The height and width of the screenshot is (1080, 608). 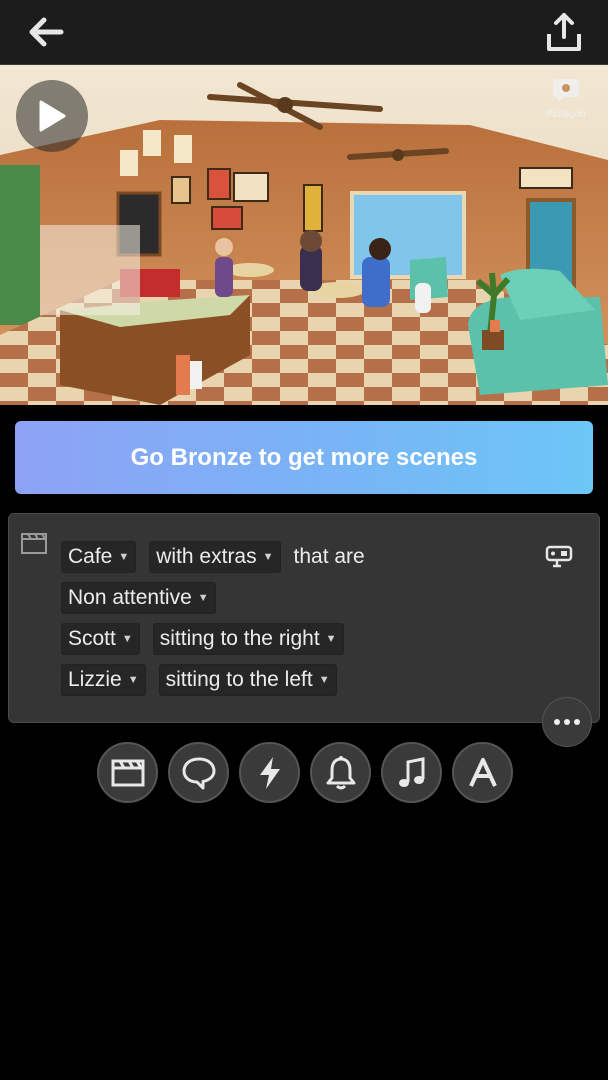 I want to click on camera-button, so click(x=560, y=558).